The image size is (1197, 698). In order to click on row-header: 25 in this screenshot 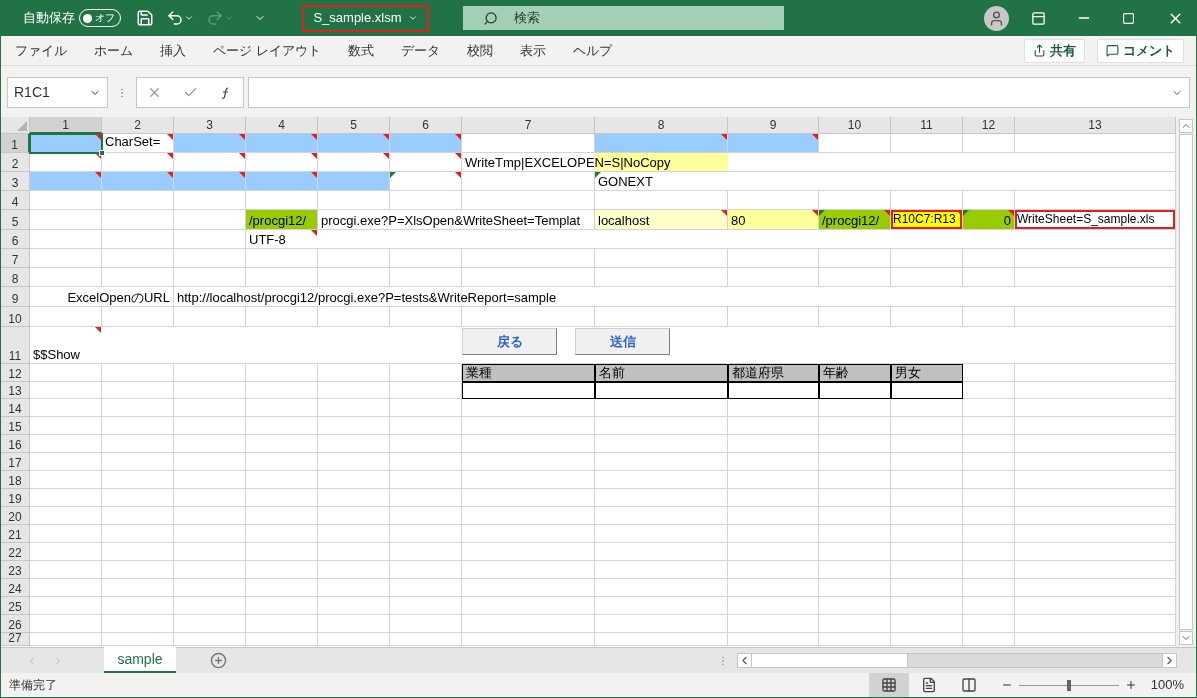, I will do `click(15, 606)`.